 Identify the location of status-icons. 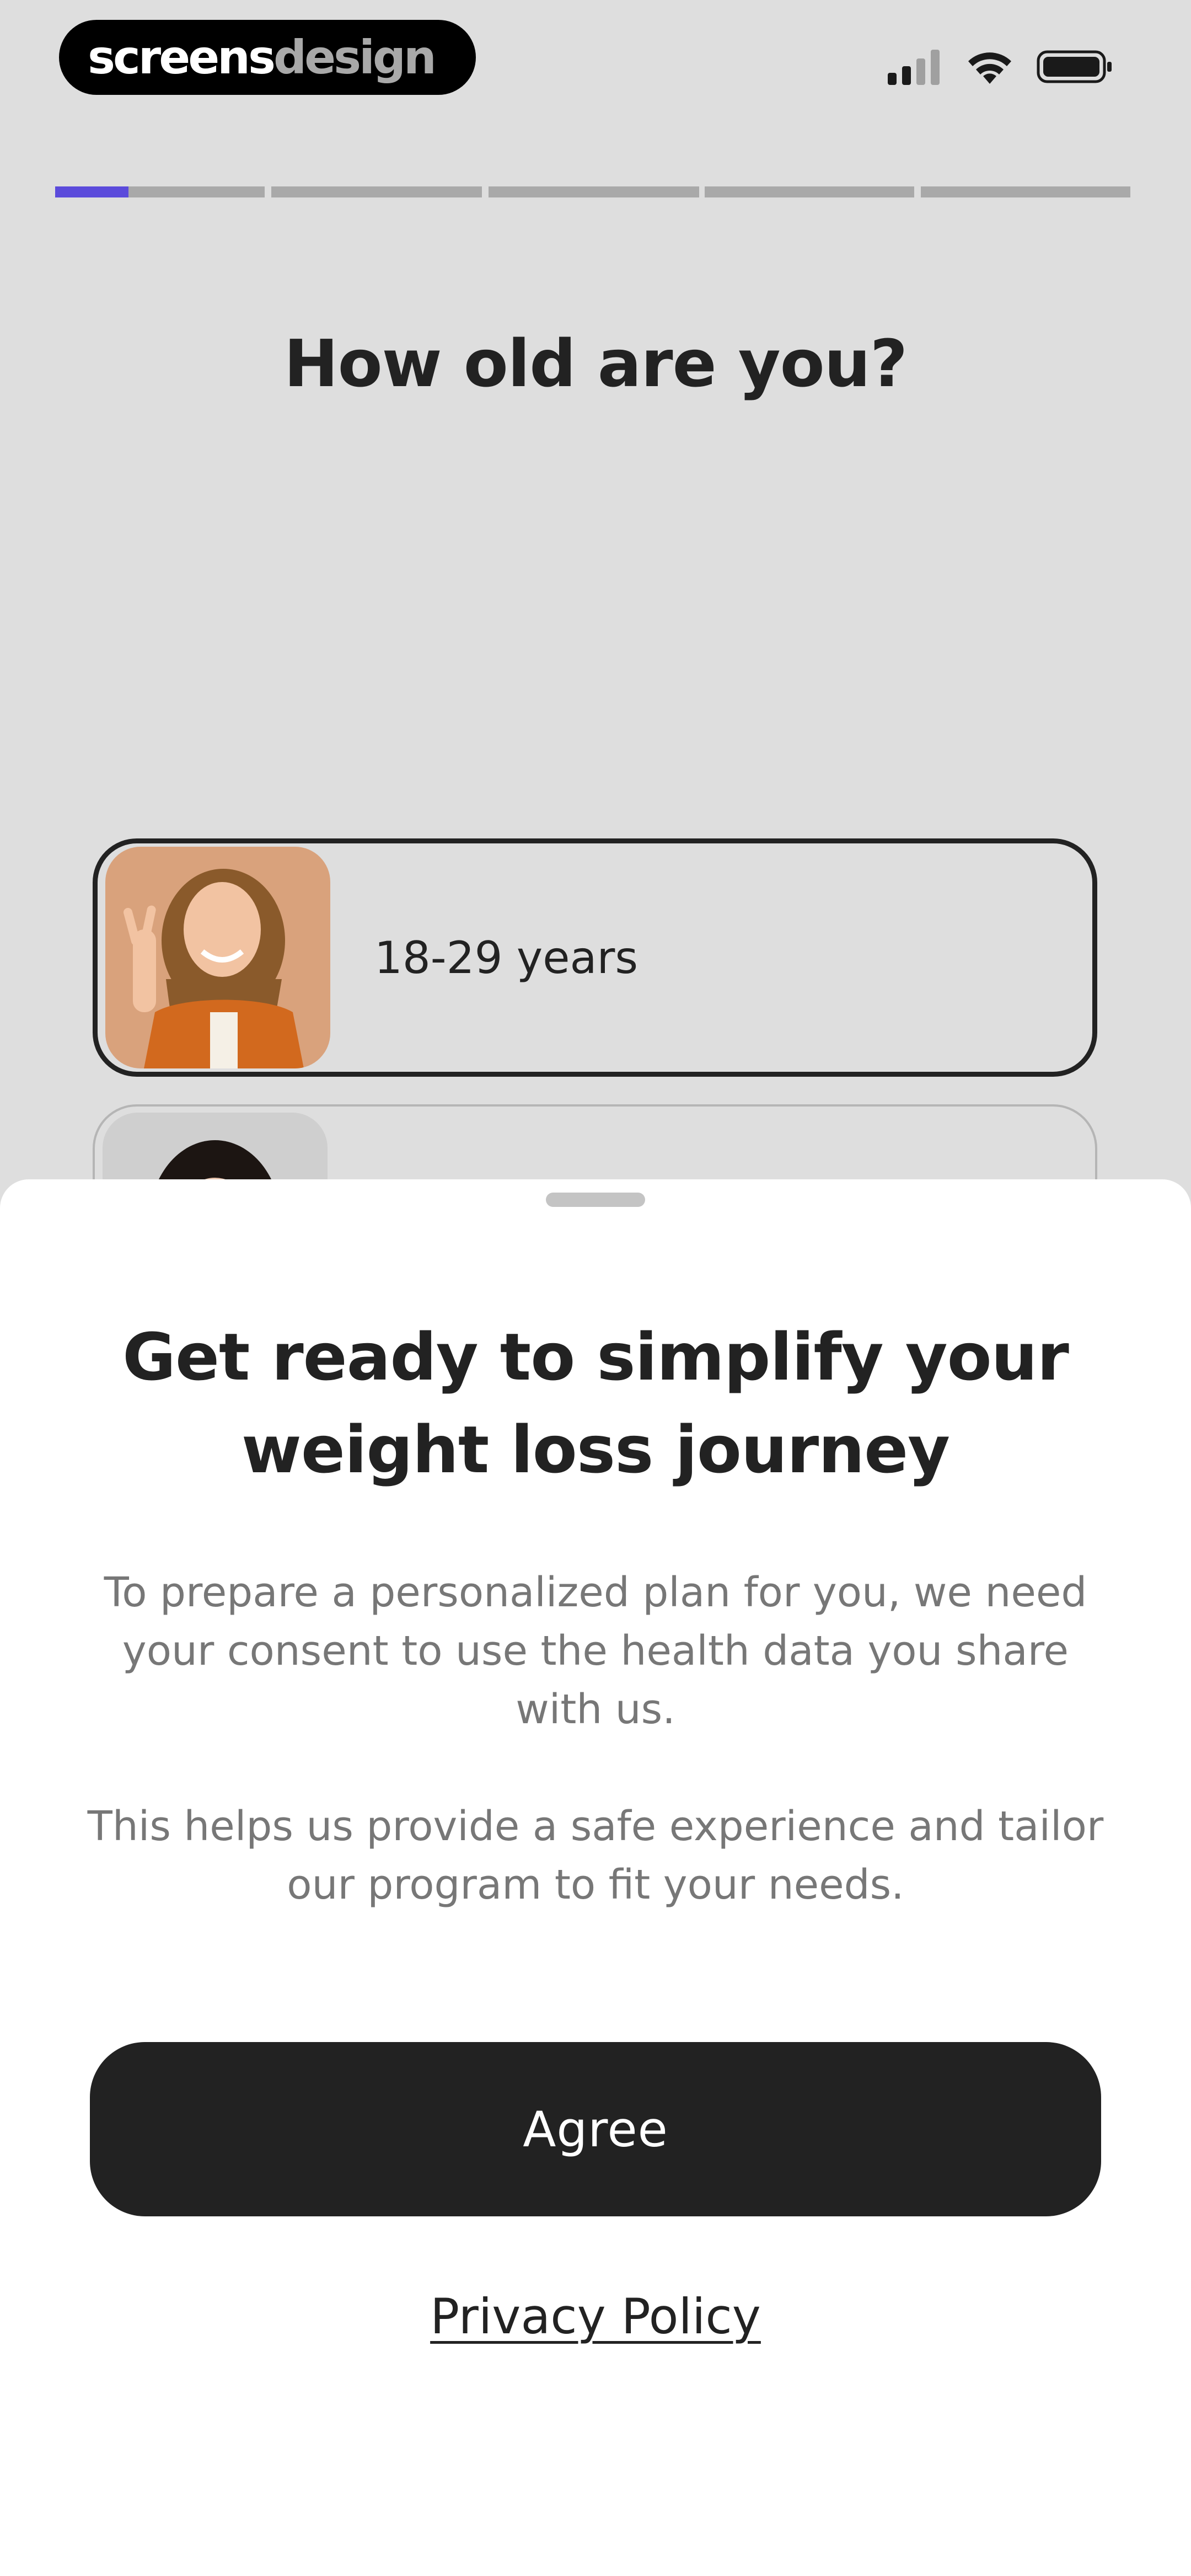
(1001, 66).